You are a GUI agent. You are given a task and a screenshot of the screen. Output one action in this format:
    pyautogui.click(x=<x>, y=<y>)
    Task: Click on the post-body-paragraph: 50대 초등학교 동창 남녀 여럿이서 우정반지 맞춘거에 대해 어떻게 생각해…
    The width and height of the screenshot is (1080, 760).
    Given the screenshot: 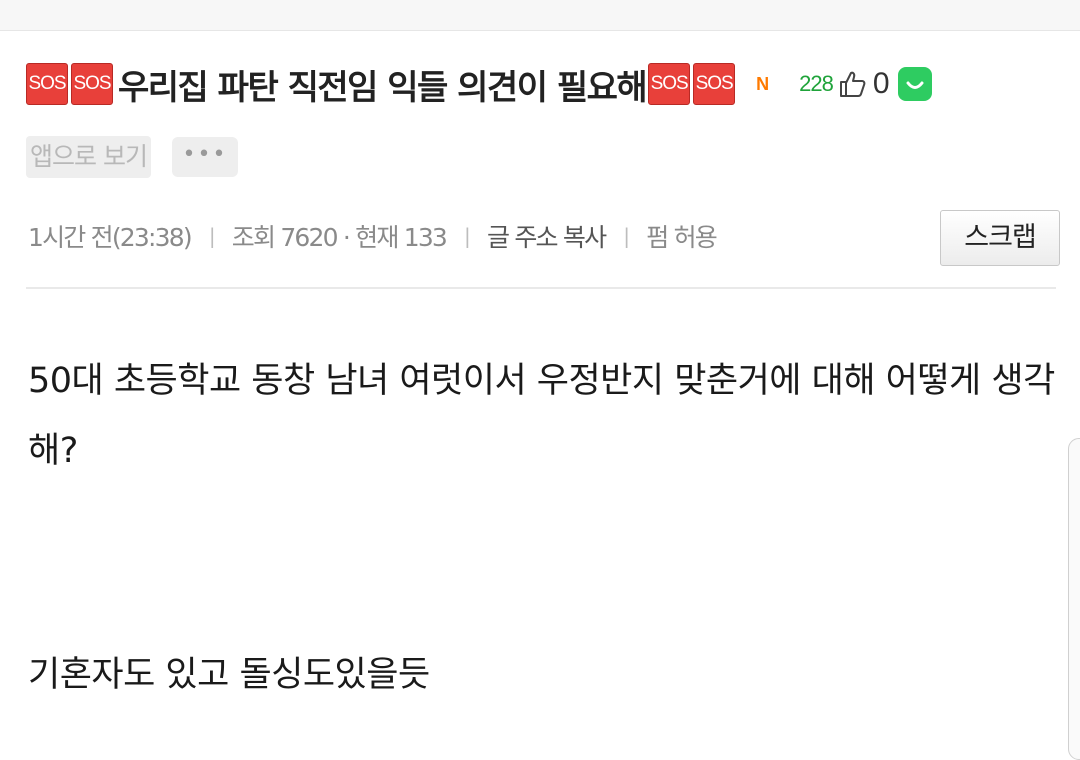 What is the action you would take?
    pyautogui.click(x=541, y=416)
    